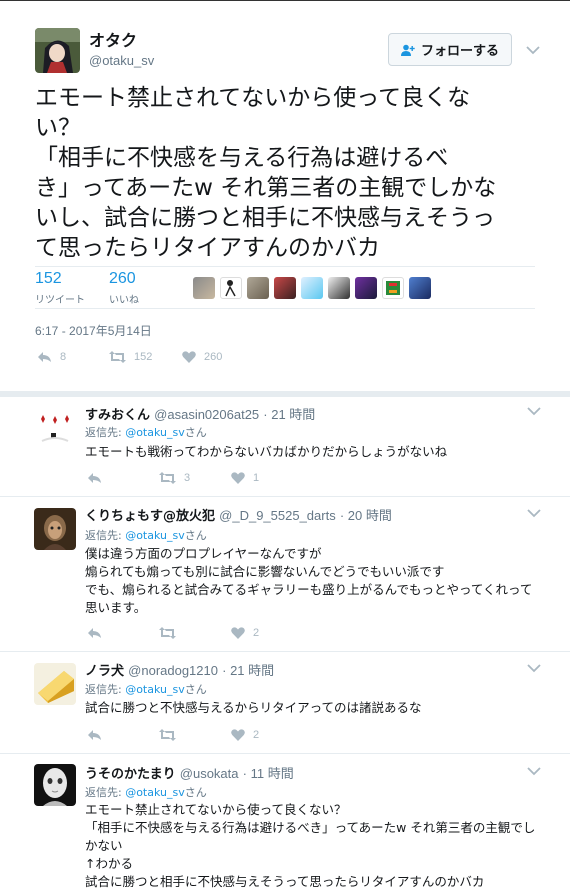  Describe the element at coordinates (285, 266) in the screenshot. I see `divider` at that location.